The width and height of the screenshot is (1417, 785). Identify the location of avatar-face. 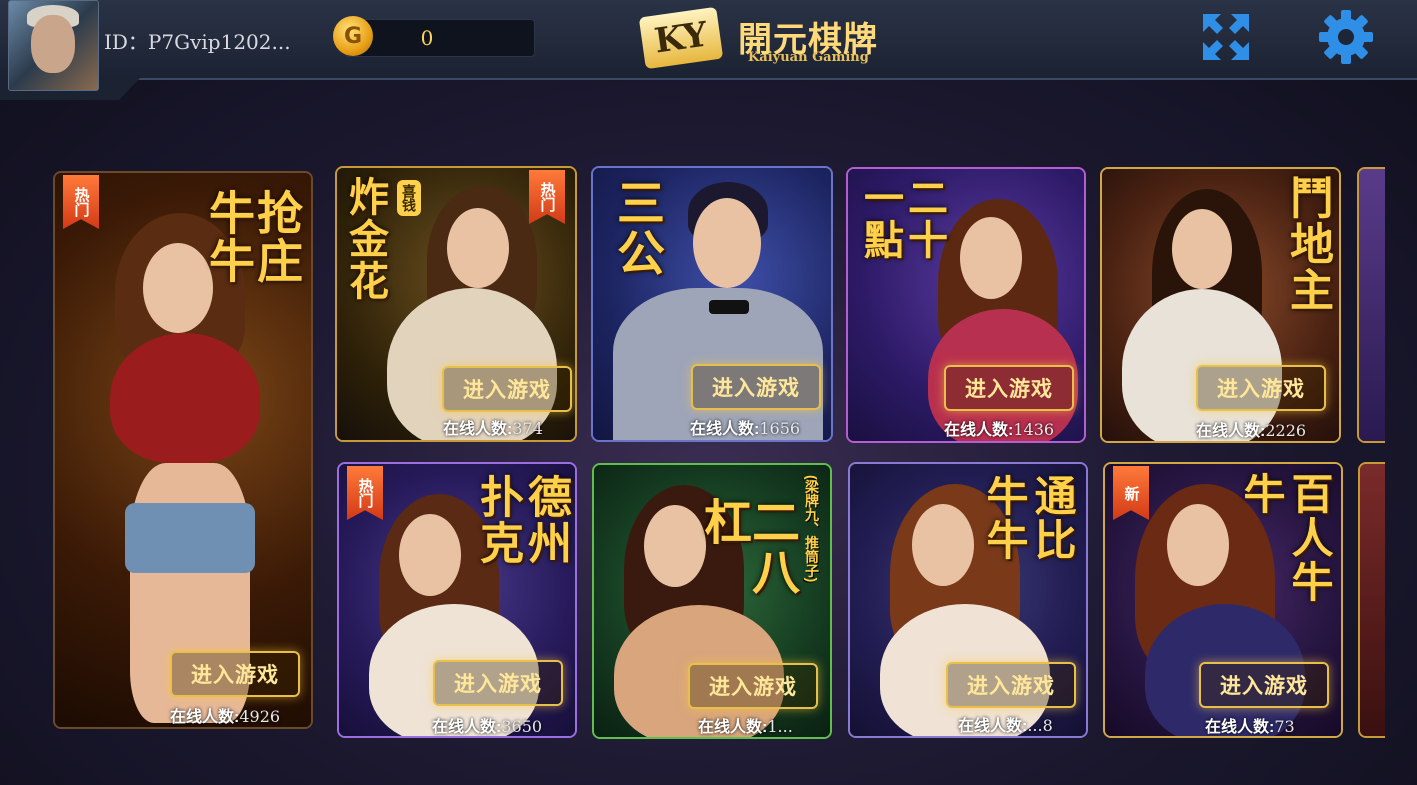
(53, 44).